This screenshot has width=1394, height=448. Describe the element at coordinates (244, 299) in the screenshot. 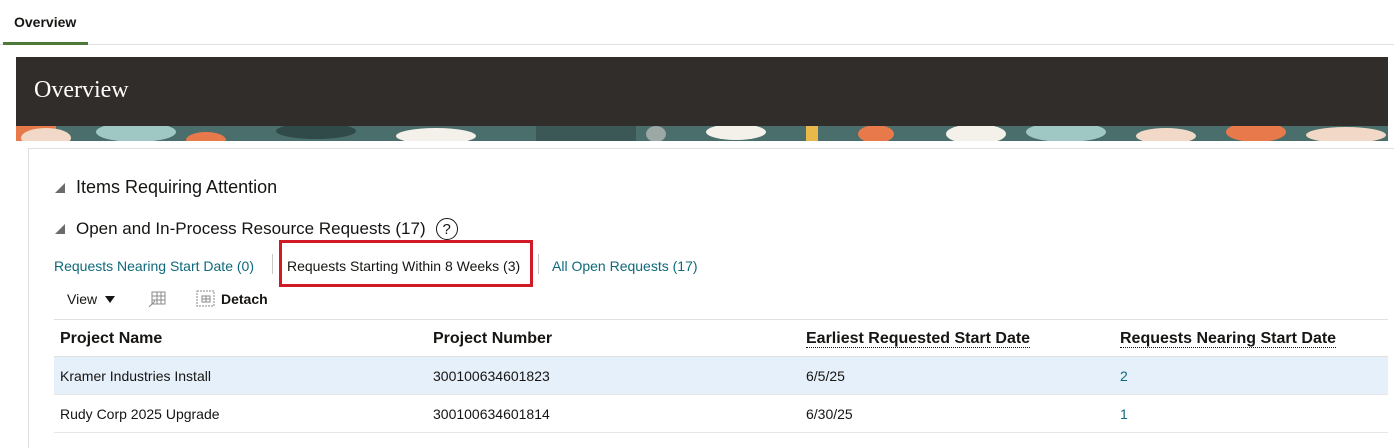

I see `detach-button: Detach` at that location.